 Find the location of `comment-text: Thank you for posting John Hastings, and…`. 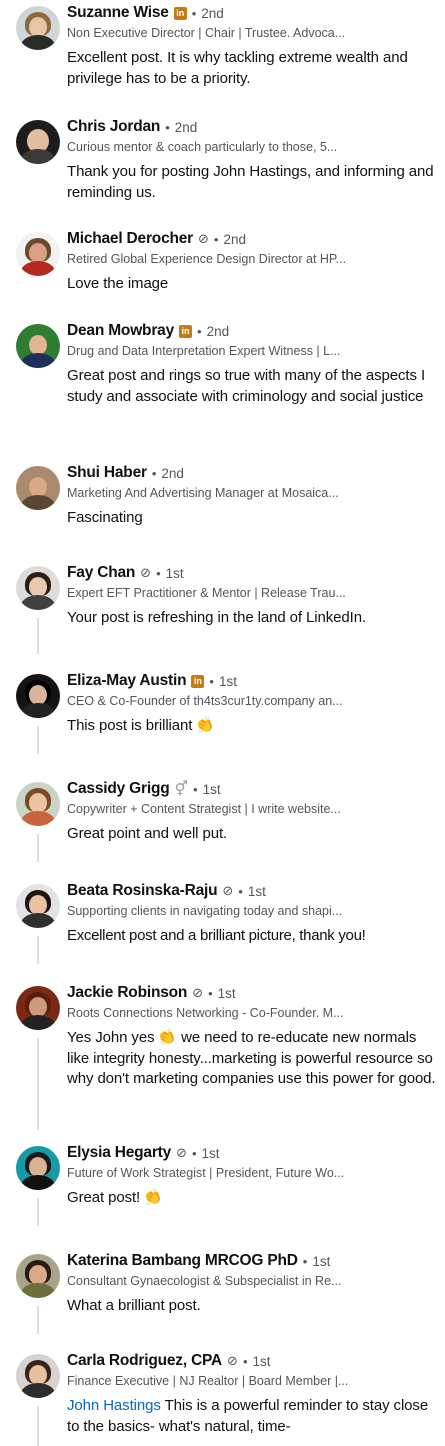

comment-text: Thank you for posting John Hastings, and… is located at coordinates (250, 182).